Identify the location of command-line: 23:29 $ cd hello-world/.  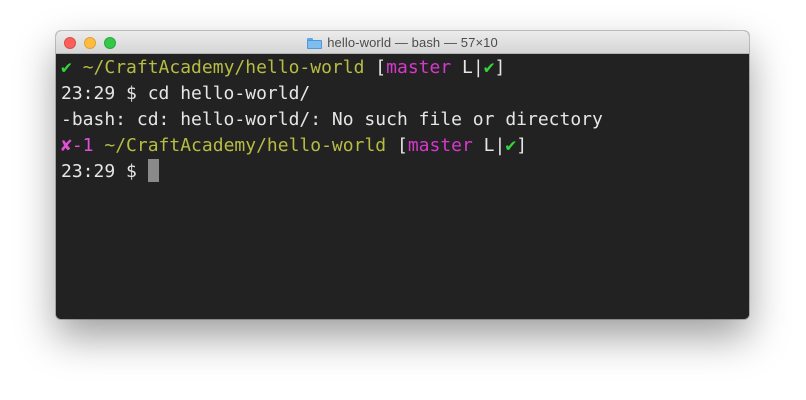
(405, 94).